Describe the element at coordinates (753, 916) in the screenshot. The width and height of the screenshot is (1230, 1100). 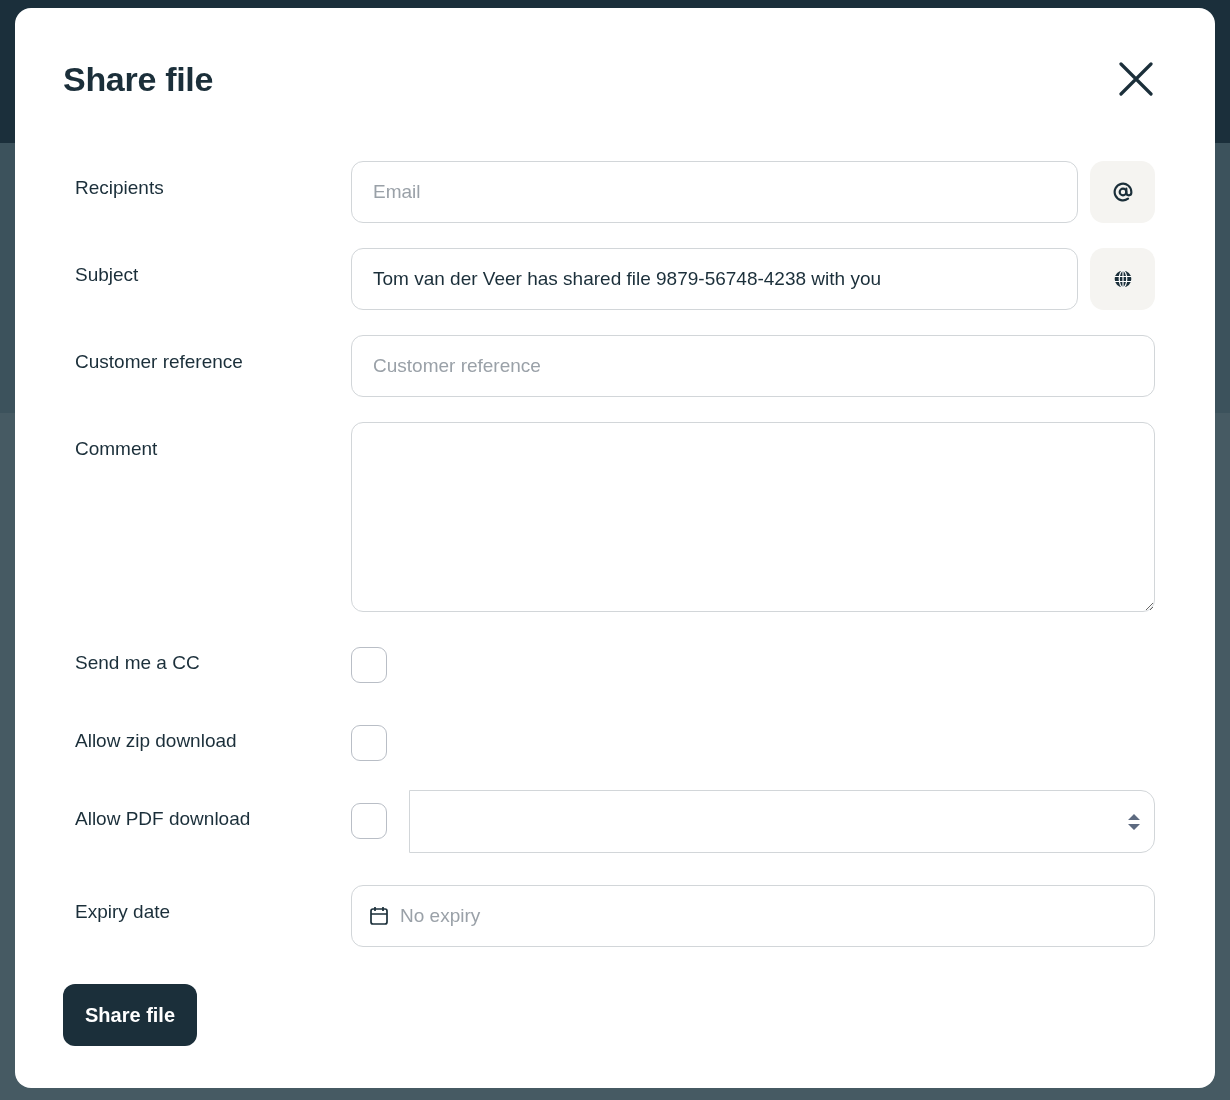
I see `date-field: No expiry` at that location.